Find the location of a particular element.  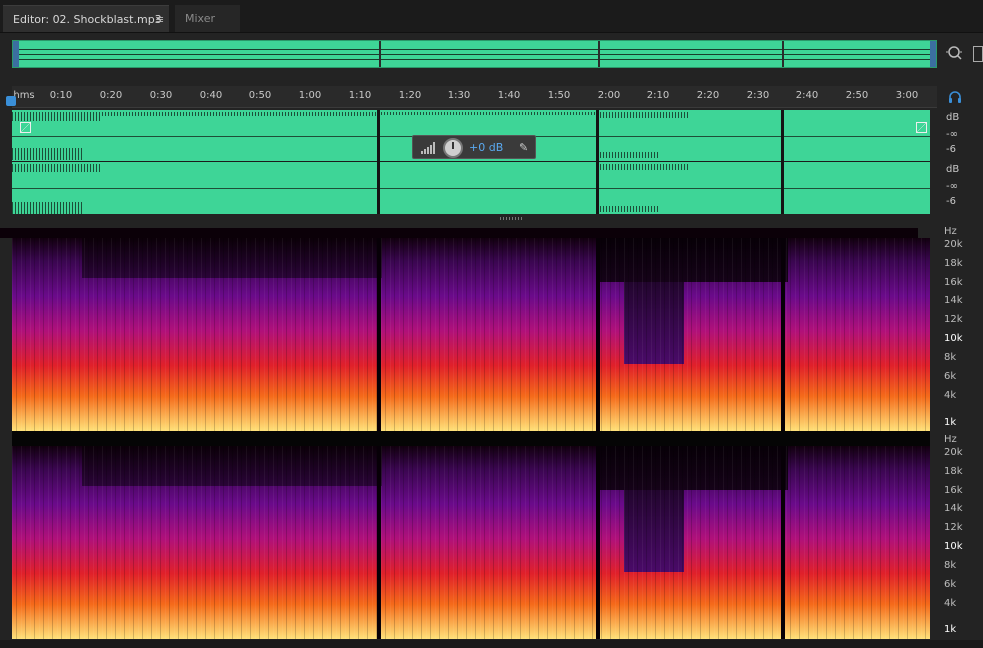

ruler-tick: 2:50 is located at coordinates (857, 95).